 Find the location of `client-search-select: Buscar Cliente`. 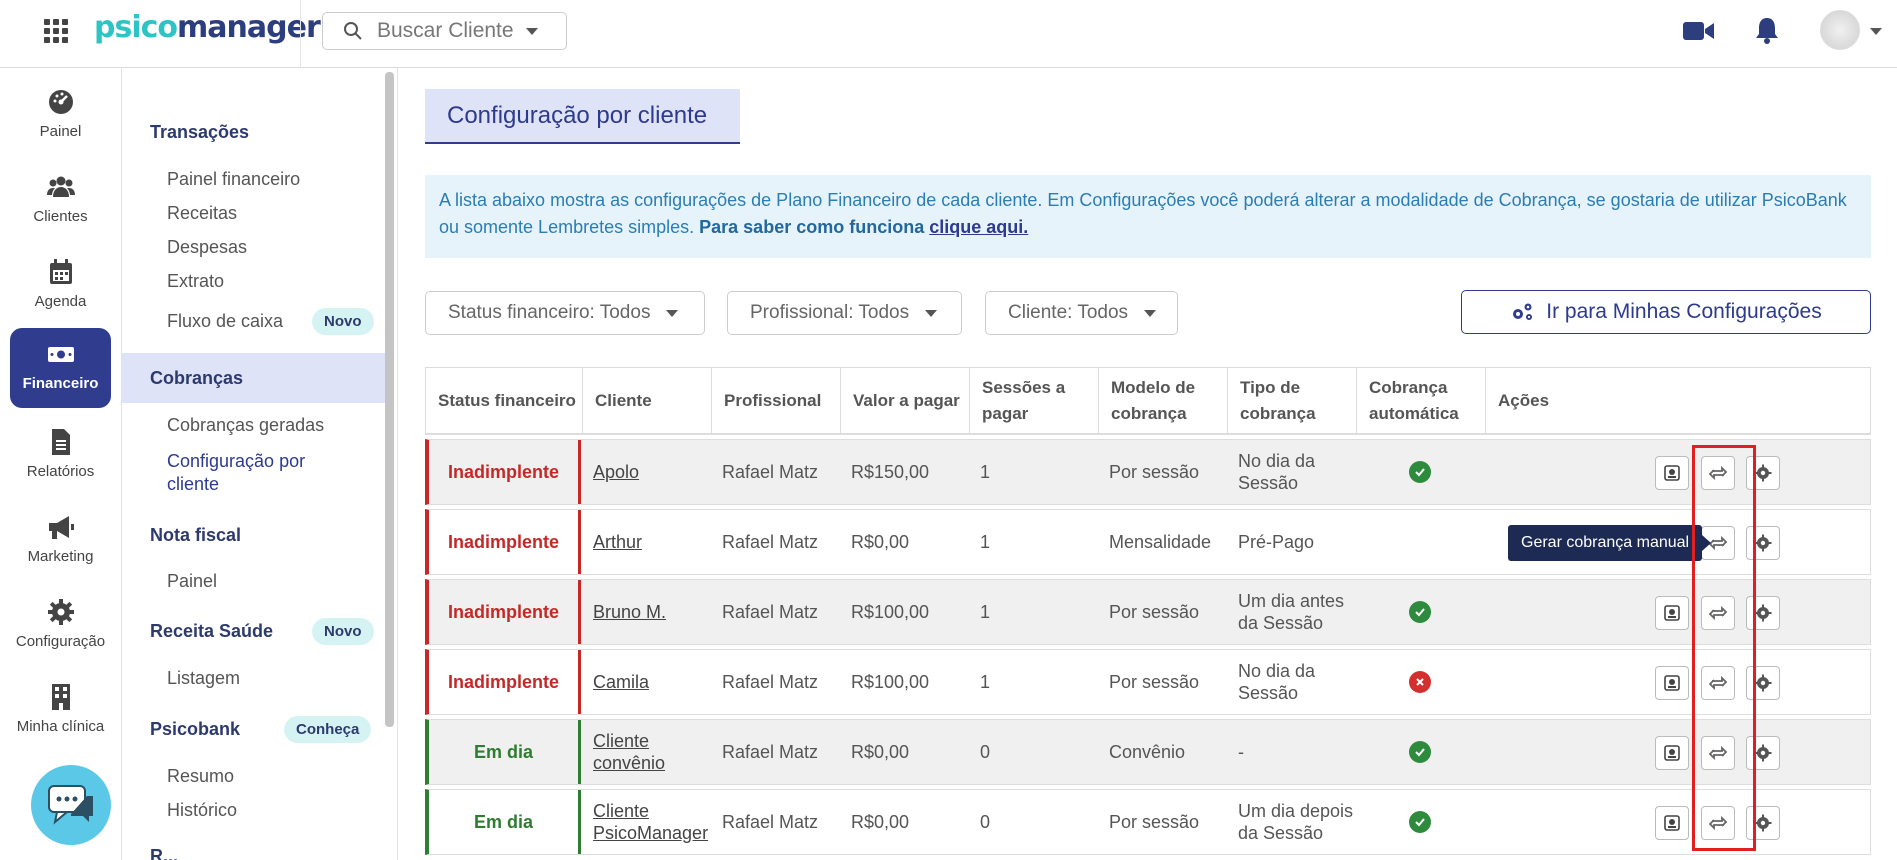

client-search-select: Buscar Cliente is located at coordinates (444, 31).